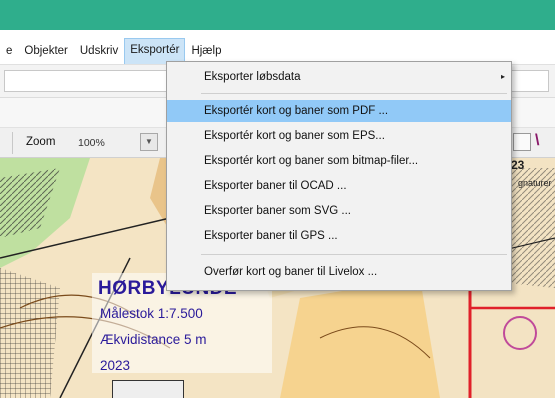 The height and width of the screenshot is (398, 555). I want to click on map-year: 2023, so click(115, 365).